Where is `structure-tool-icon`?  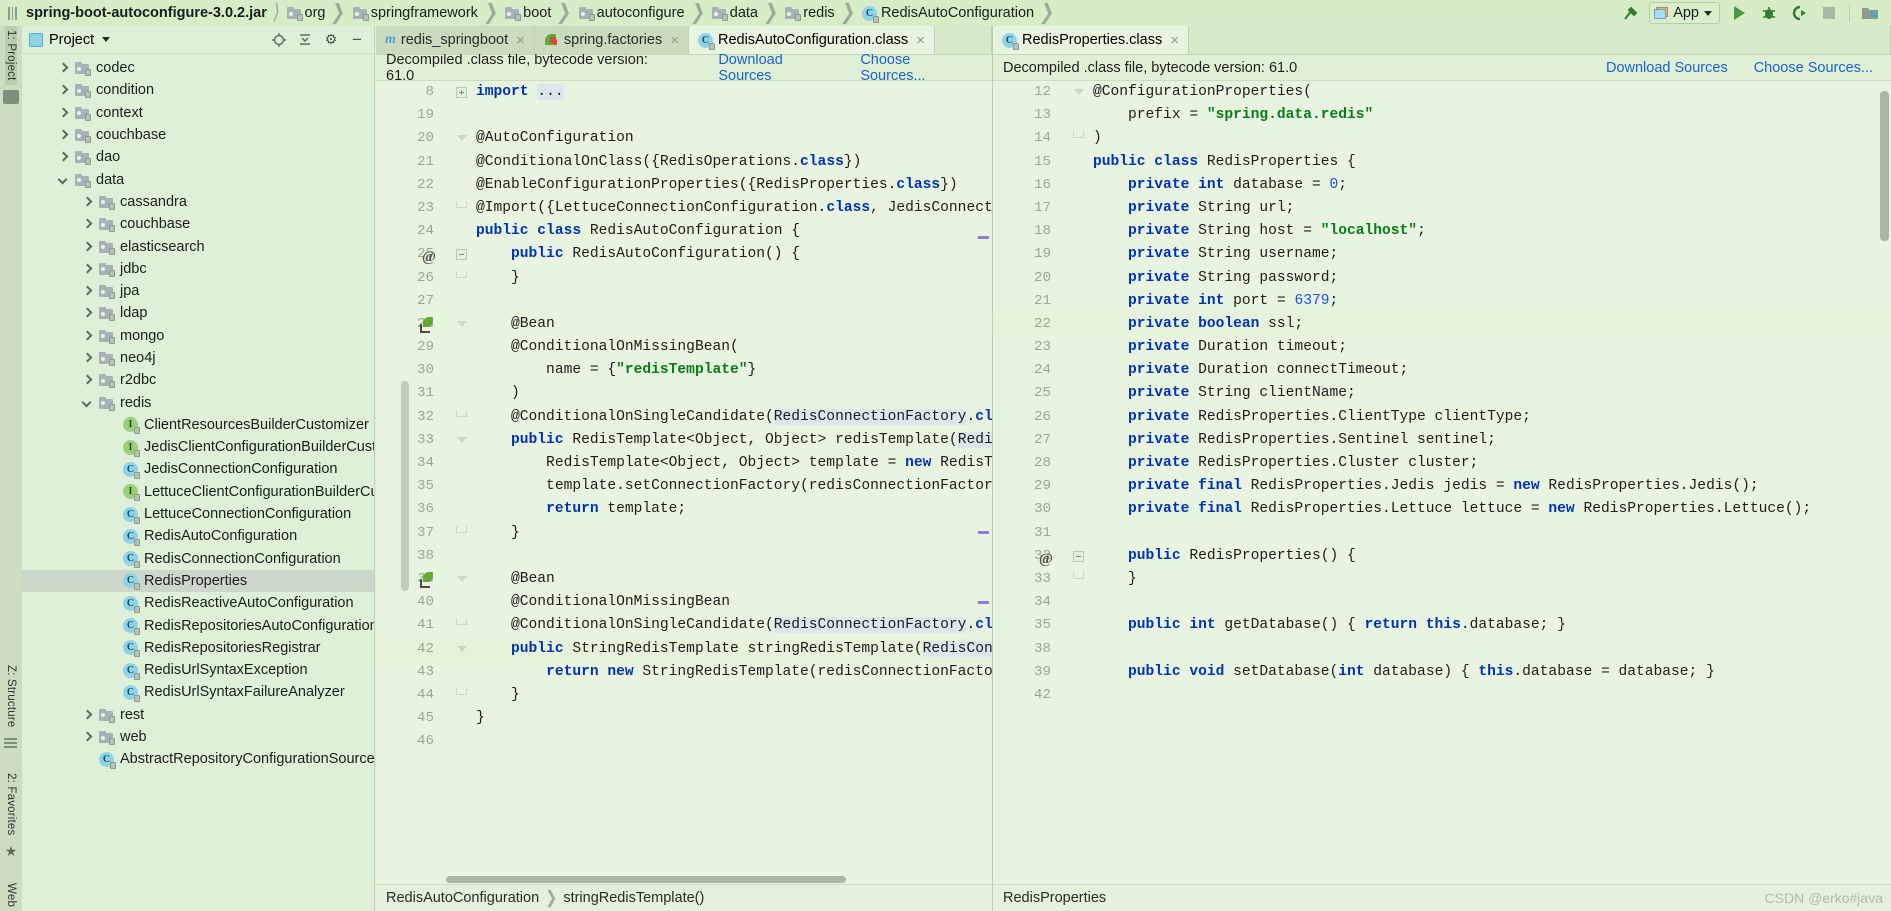
structure-tool-icon is located at coordinates (11, 743).